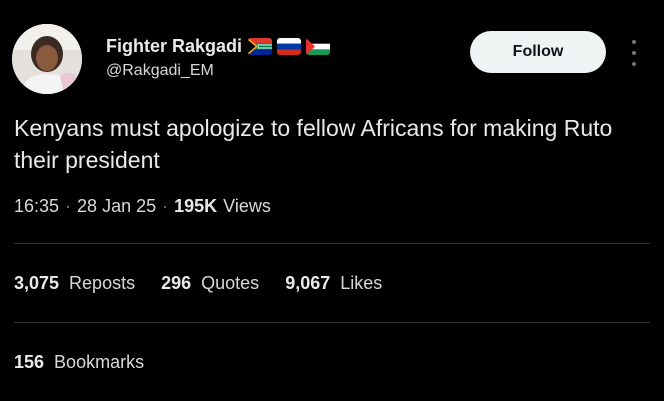  Describe the element at coordinates (634, 42) in the screenshot. I see `more-vertical-icon` at that location.